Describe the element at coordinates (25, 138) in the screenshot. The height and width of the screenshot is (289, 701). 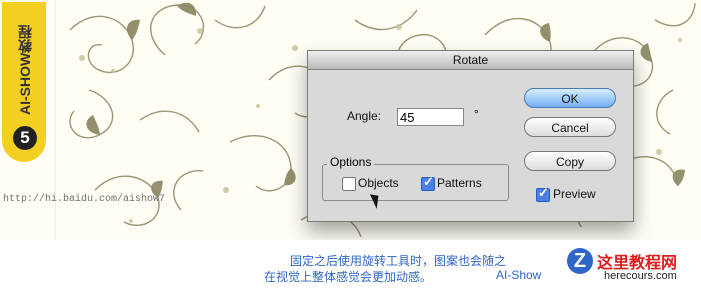
I see `step-number: 5` at that location.